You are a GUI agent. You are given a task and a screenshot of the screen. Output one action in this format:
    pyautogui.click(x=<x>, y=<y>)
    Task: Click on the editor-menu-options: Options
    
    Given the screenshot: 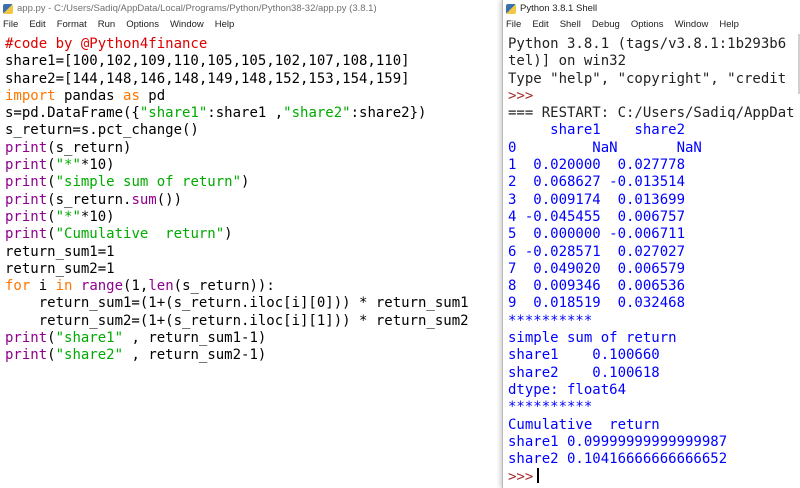 What is the action you would take?
    pyautogui.click(x=142, y=24)
    